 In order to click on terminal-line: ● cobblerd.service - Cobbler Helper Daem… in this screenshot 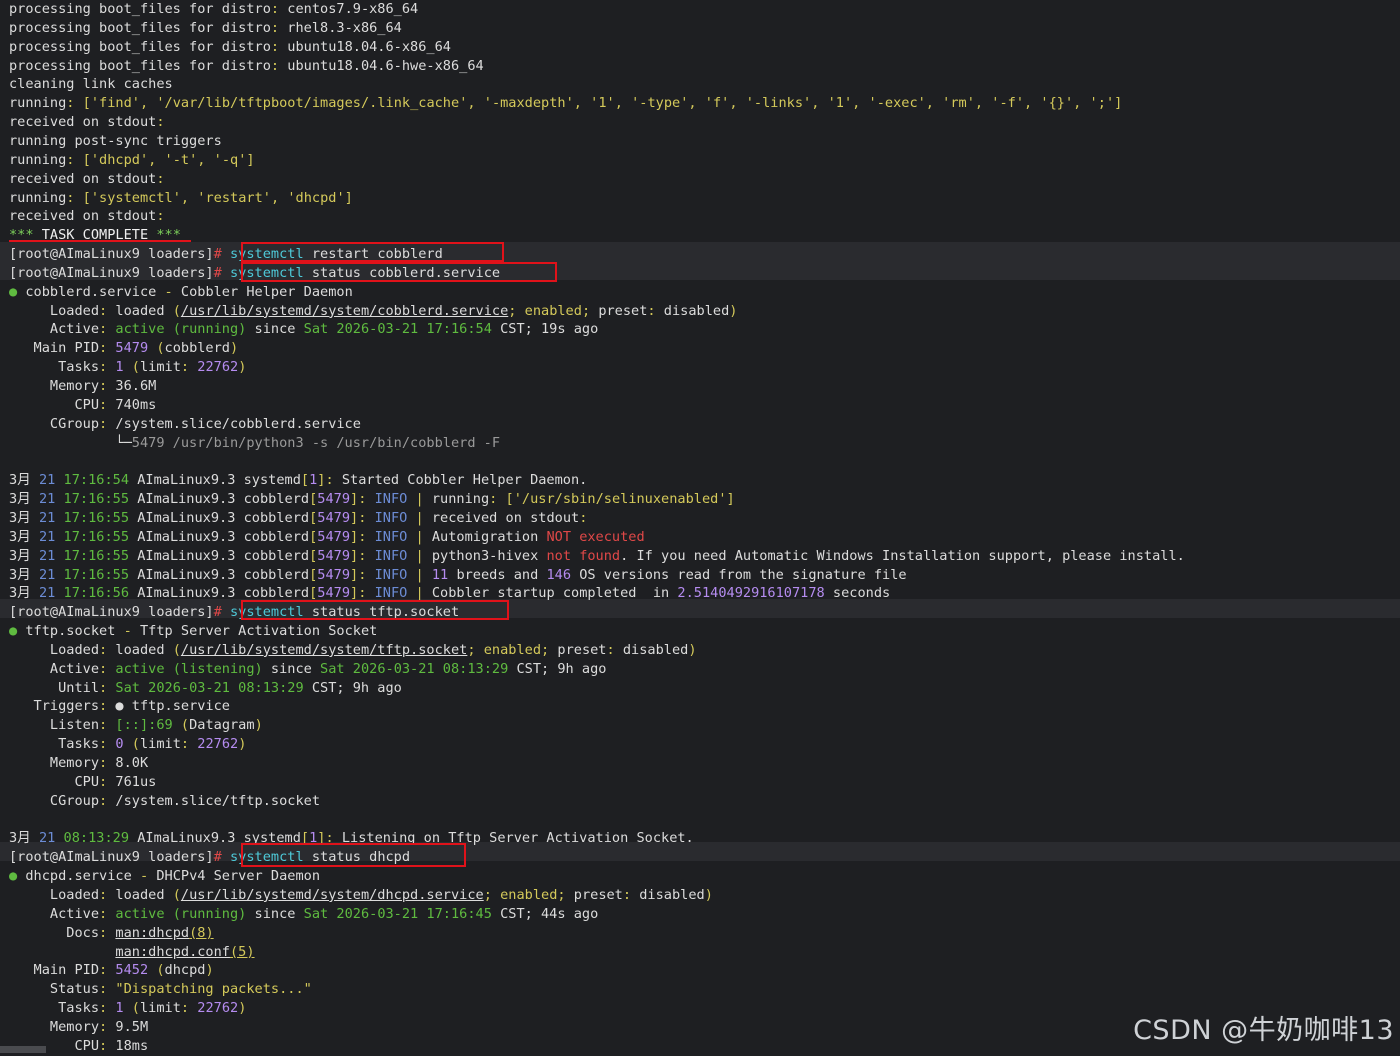, I will do `click(181, 292)`.